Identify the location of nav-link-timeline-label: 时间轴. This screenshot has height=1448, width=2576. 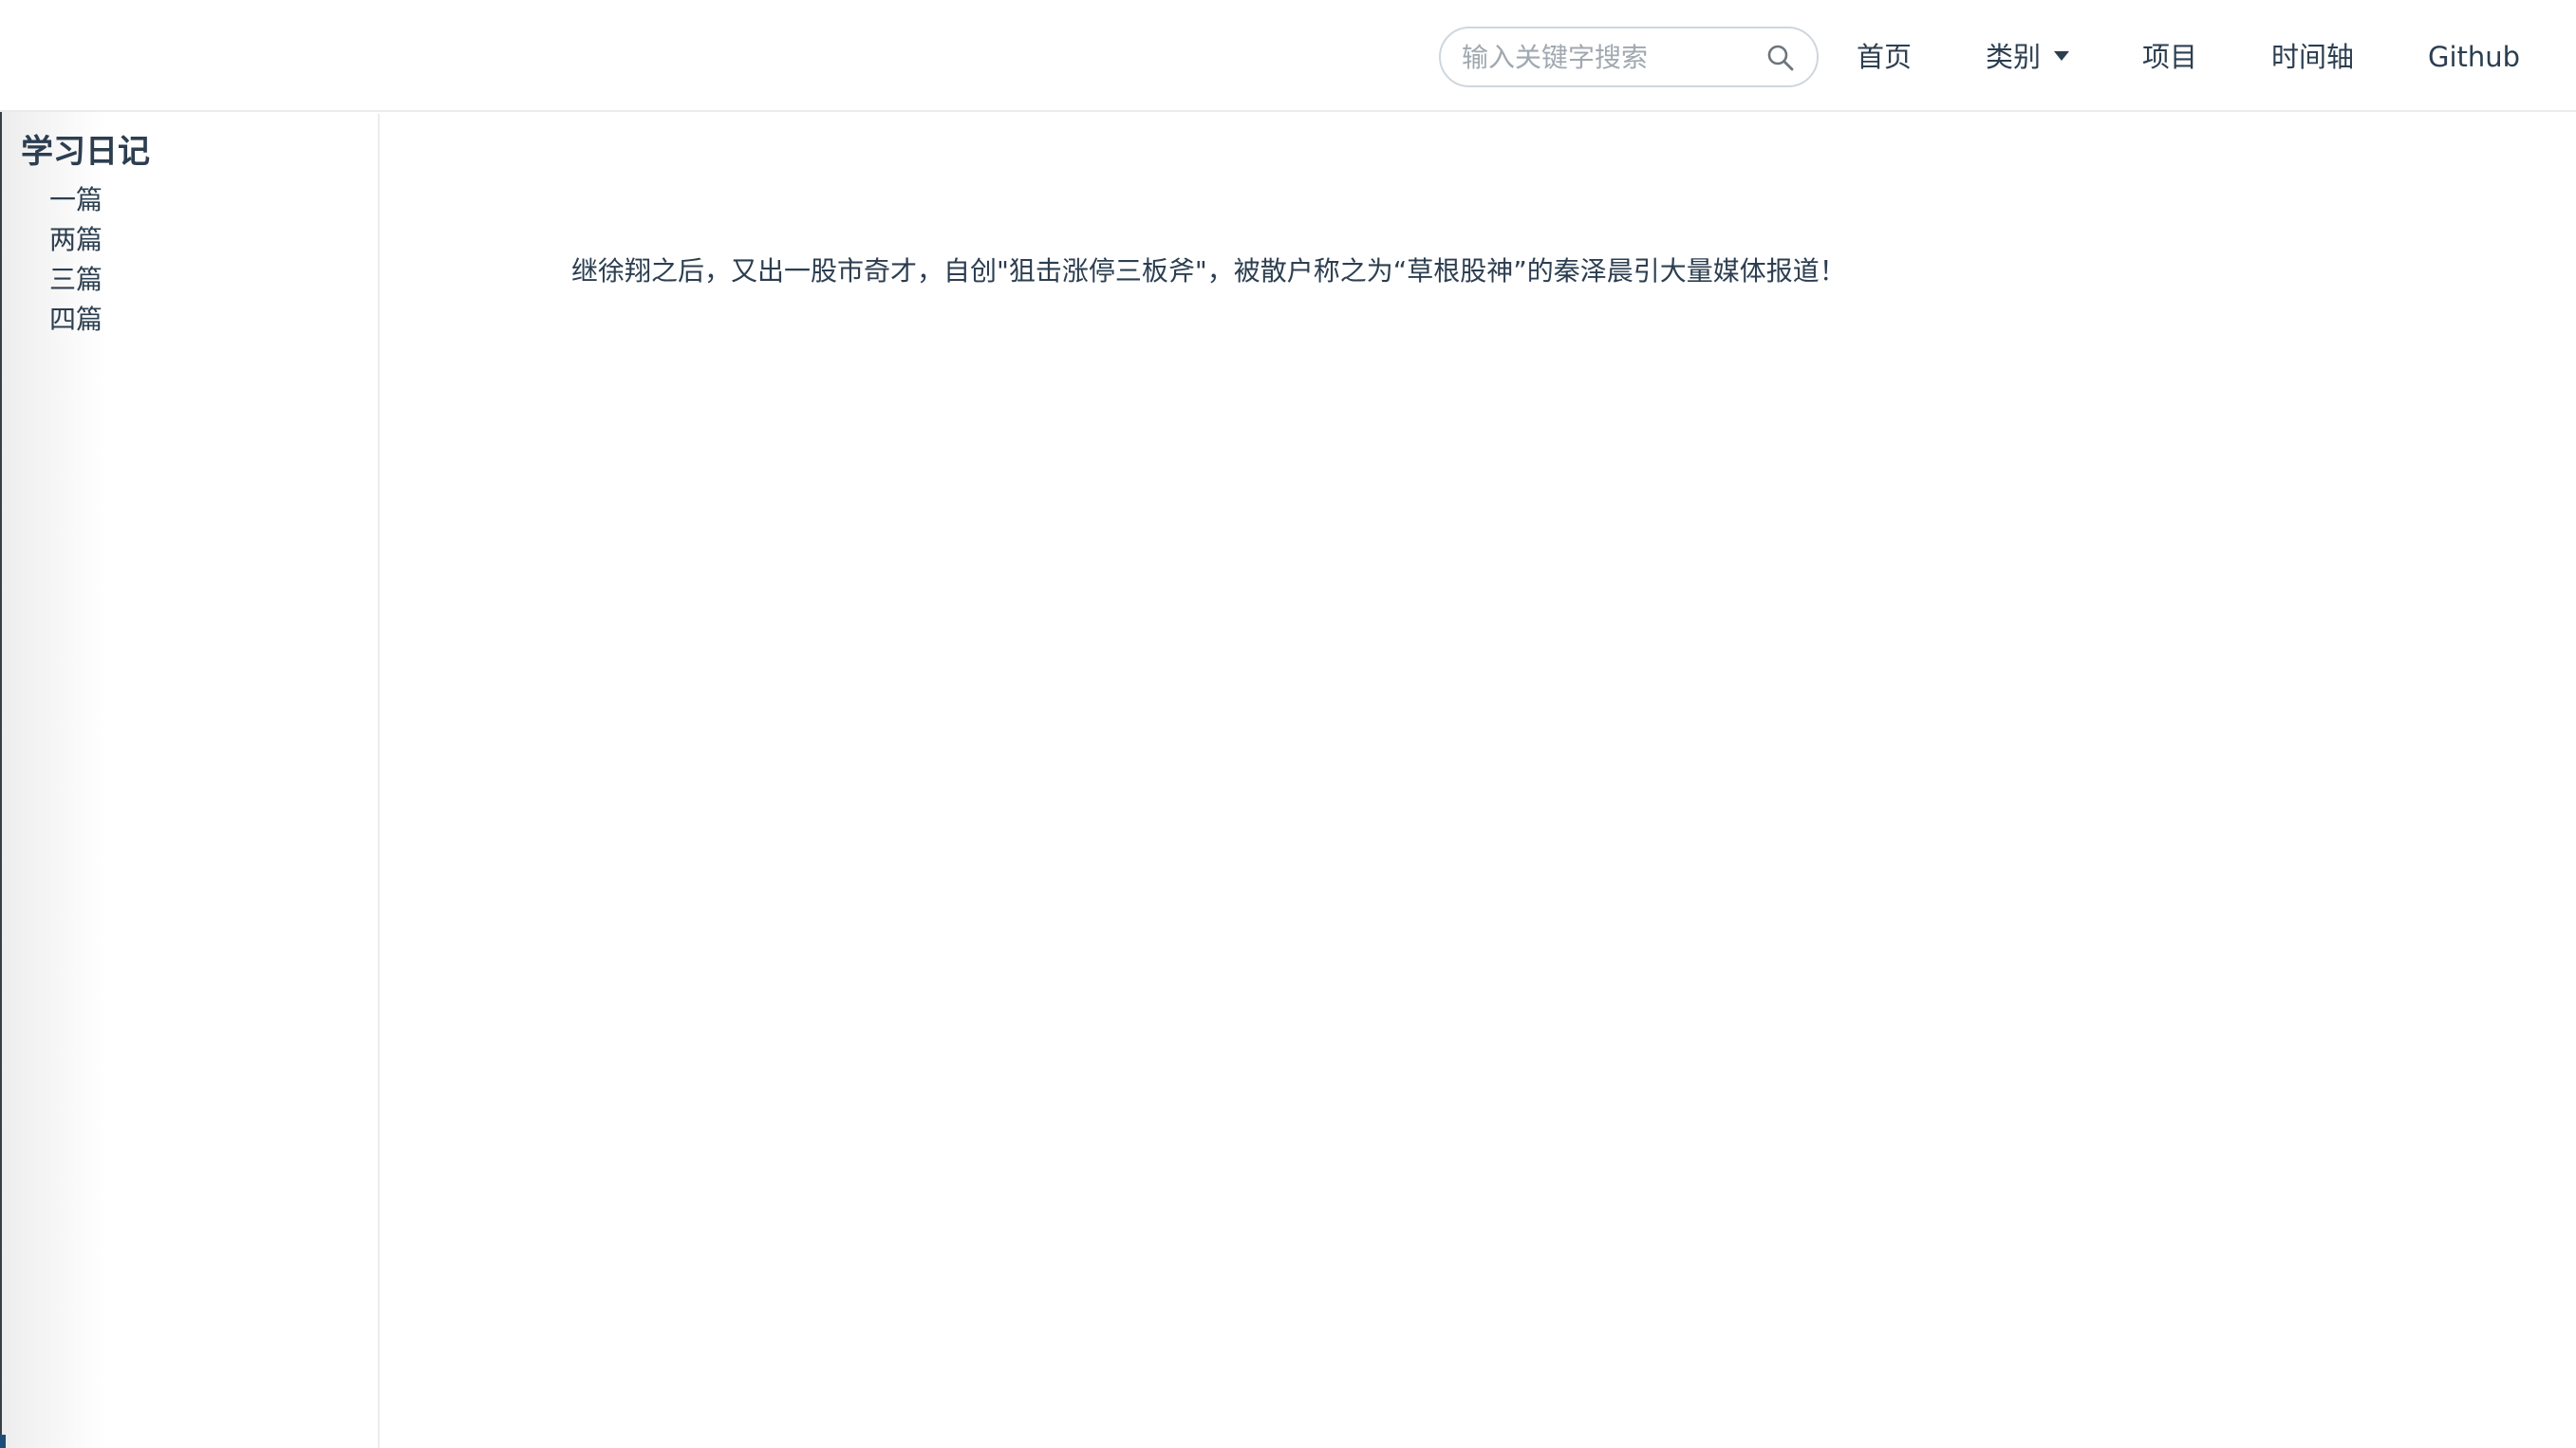
(2313, 57).